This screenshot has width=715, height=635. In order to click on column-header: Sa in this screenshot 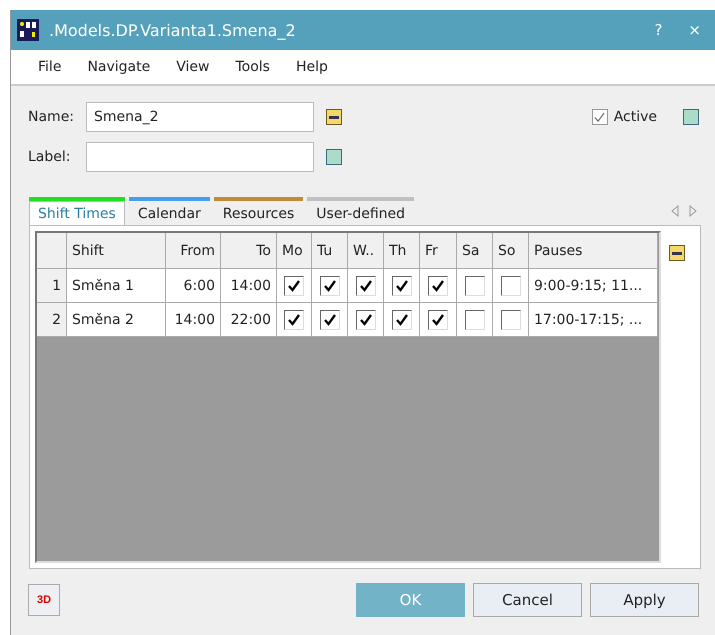, I will do `click(475, 251)`.